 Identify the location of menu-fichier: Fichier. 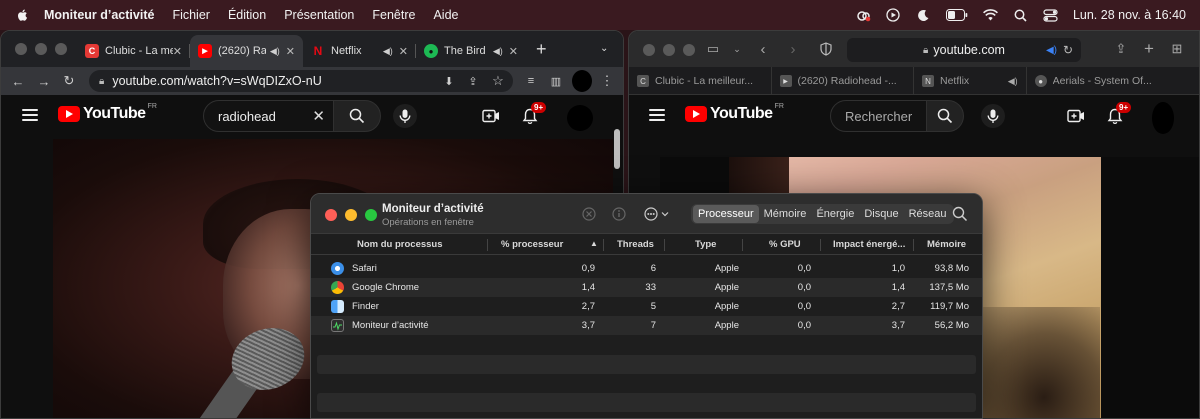
(191, 15).